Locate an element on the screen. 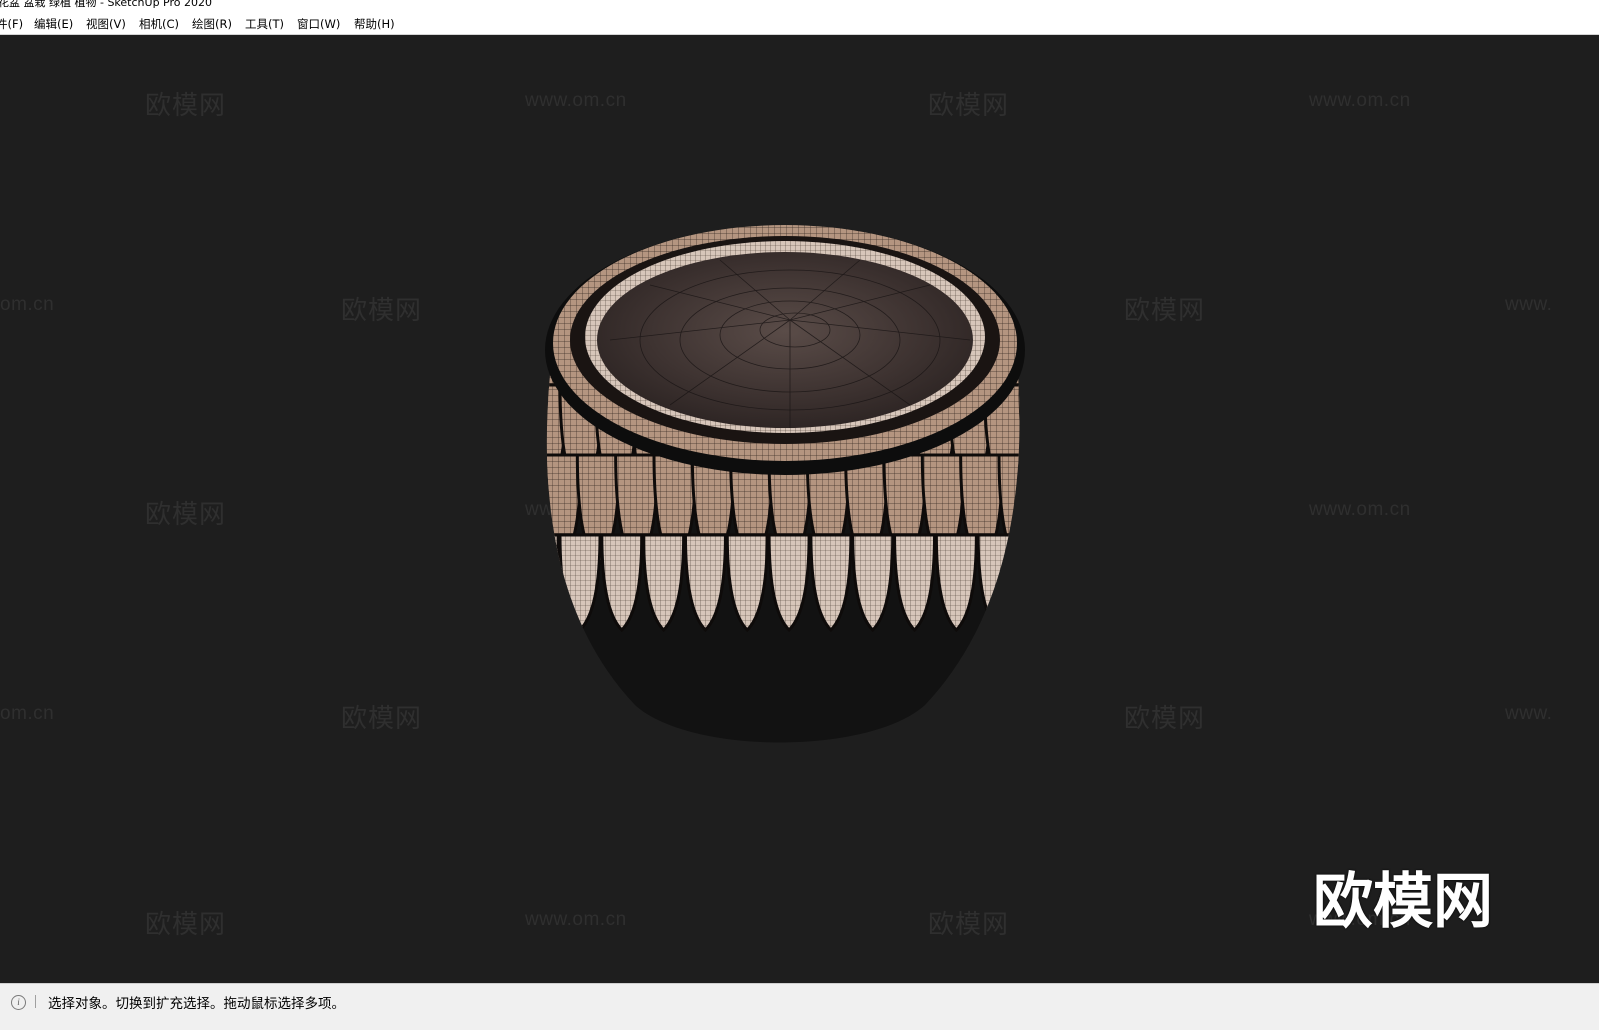 The width and height of the screenshot is (1599, 1030). menu-file: 件(F) is located at coordinates (11, 24).